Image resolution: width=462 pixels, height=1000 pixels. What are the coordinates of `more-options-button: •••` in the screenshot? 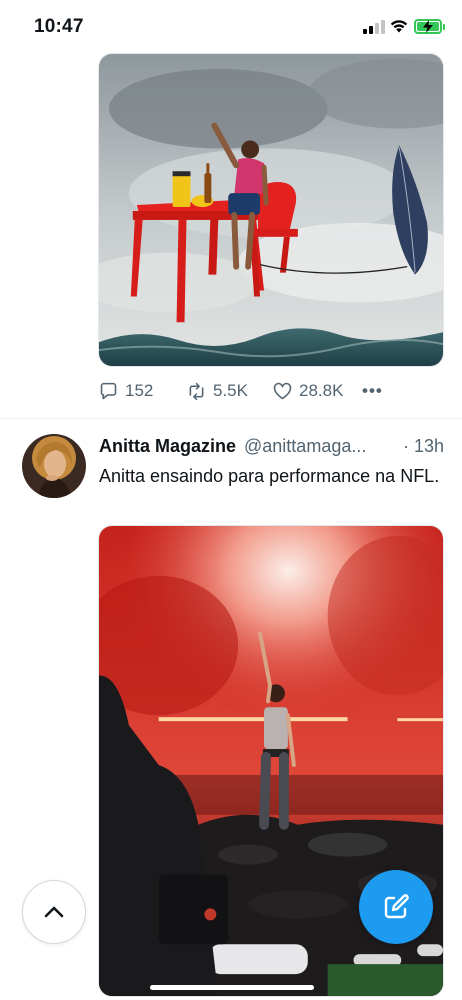 It's located at (372, 391).